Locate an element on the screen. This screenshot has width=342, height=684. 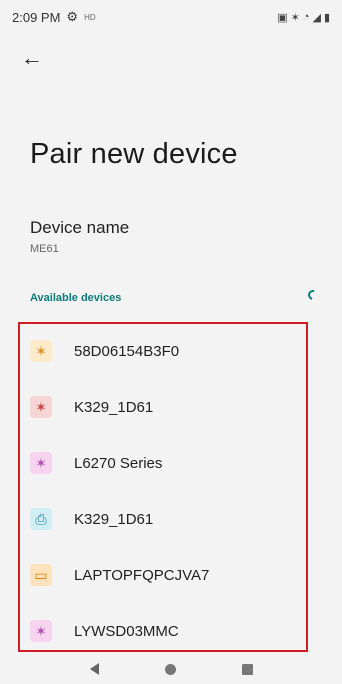
device-name-label: Device name is located at coordinates (79, 228).